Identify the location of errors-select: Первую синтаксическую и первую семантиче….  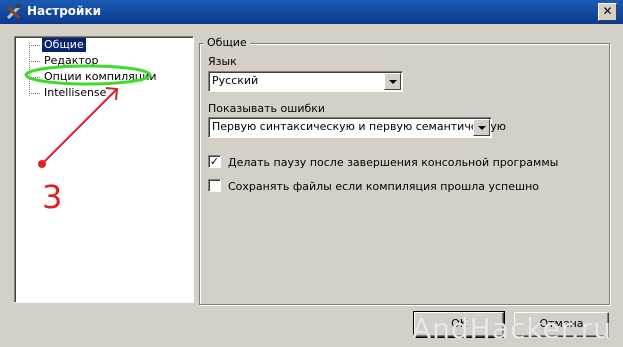
(357, 127).